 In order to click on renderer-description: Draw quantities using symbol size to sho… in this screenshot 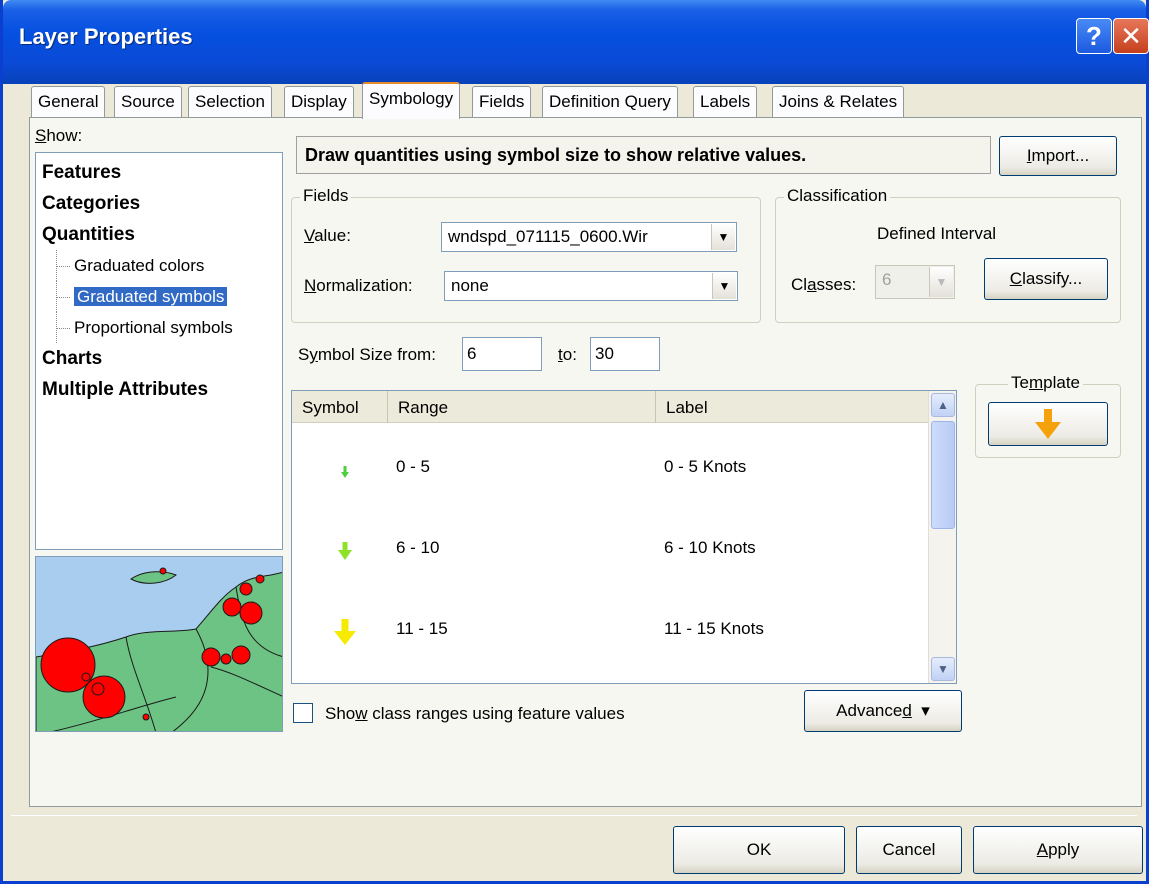, I will do `click(643, 155)`.